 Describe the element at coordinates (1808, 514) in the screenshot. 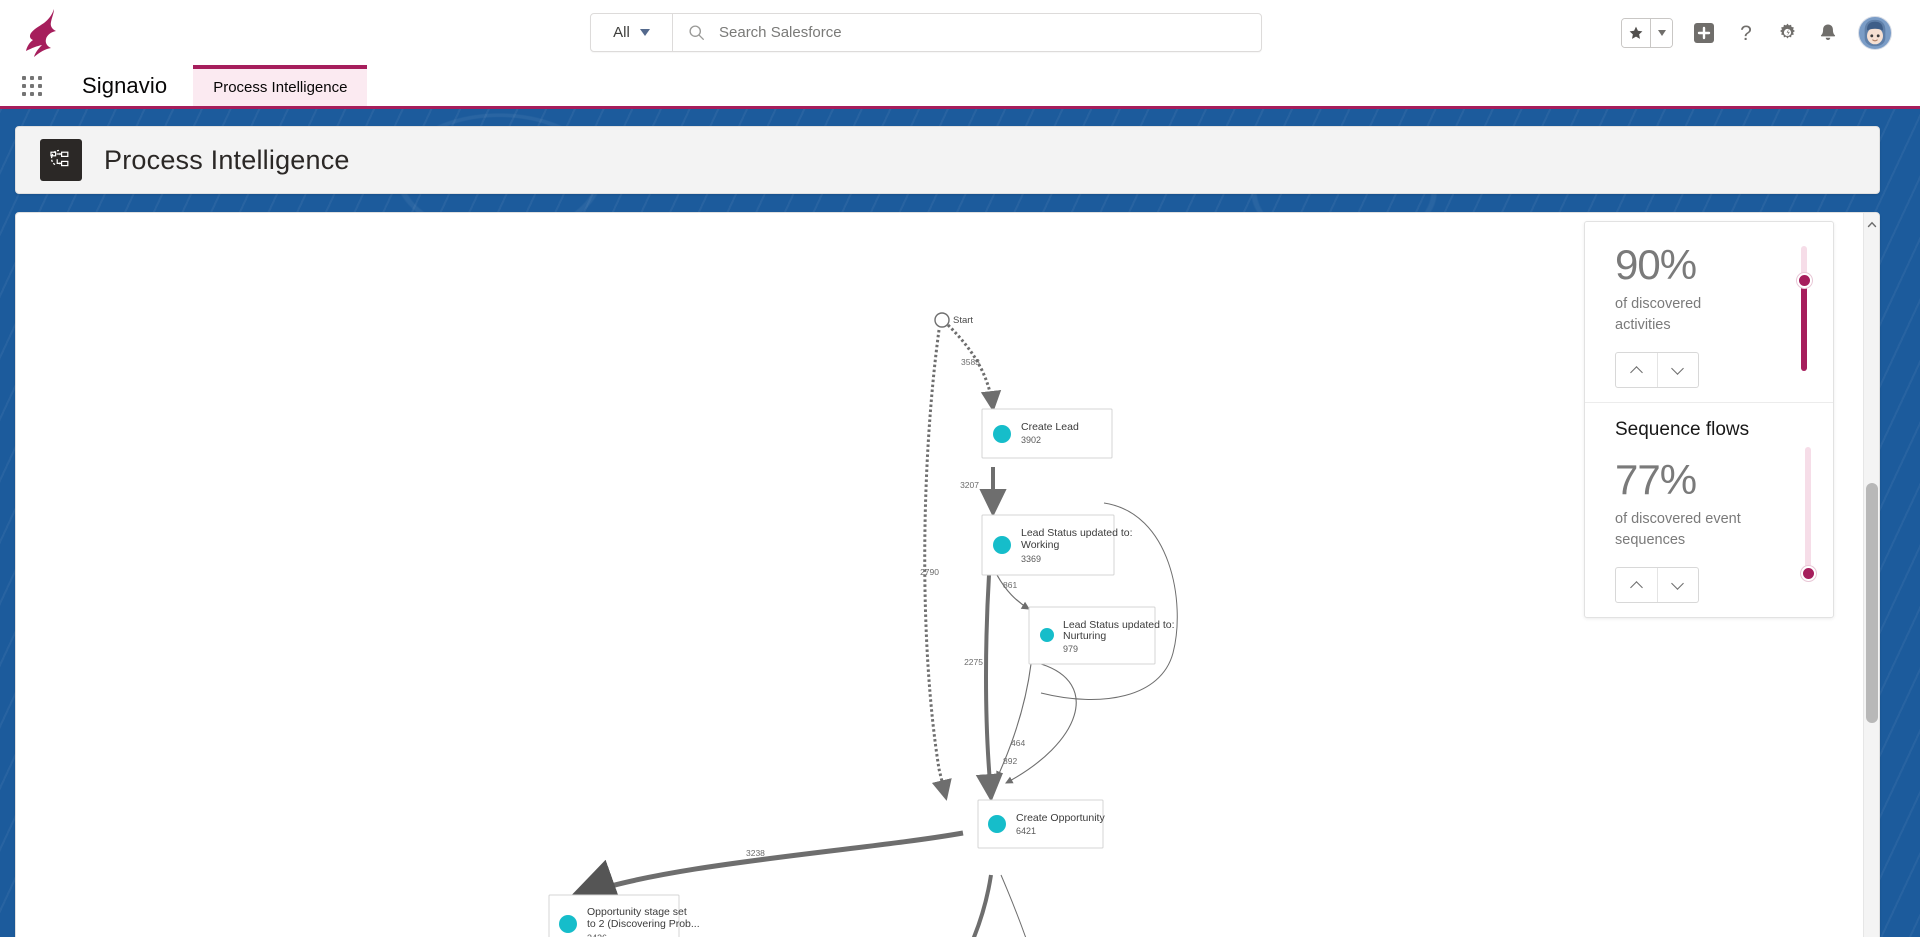

I see `sequence-flows-slider` at that location.